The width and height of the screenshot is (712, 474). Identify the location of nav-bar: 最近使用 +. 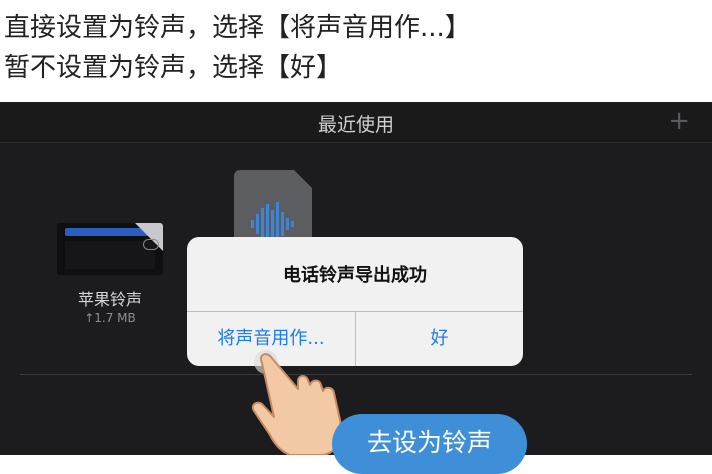
(356, 122).